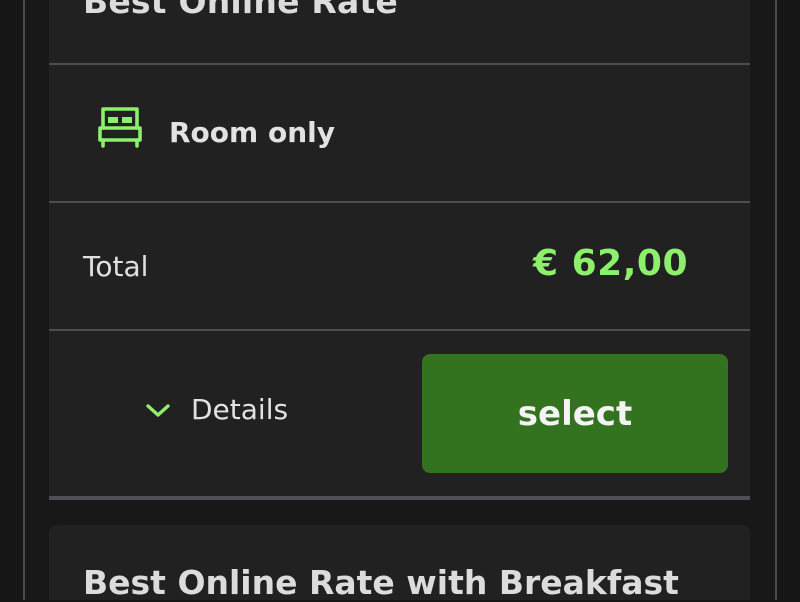 Image resolution: width=800 pixels, height=602 pixels. What do you see at coordinates (241, 10) in the screenshot?
I see `rate-title: Best Online Rate` at bounding box center [241, 10].